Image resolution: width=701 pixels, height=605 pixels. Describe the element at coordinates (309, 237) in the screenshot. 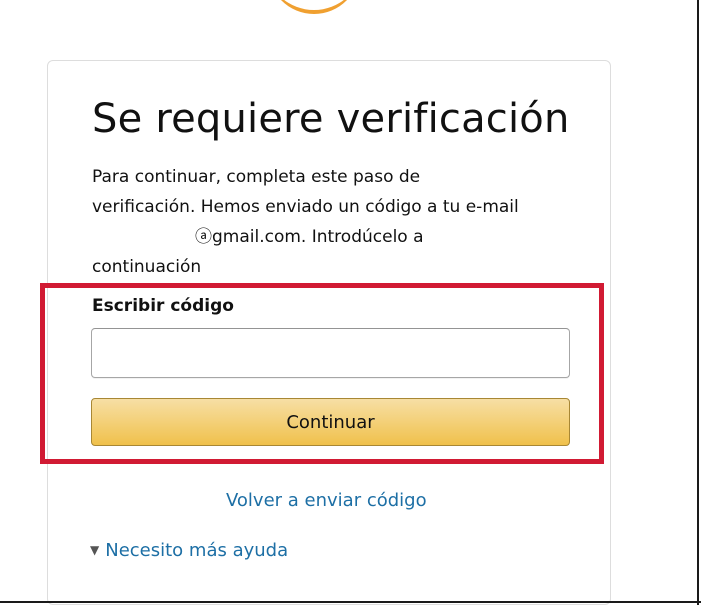

I see `email-domain-text: ⓐgmail.com. Introdúcelo a` at that location.